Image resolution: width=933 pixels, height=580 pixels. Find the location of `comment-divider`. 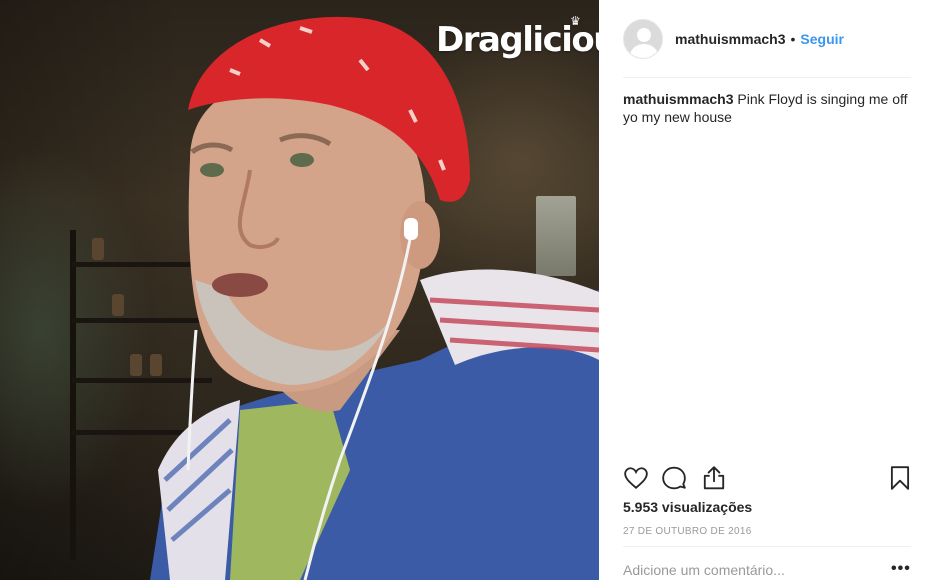

comment-divider is located at coordinates (767, 546).